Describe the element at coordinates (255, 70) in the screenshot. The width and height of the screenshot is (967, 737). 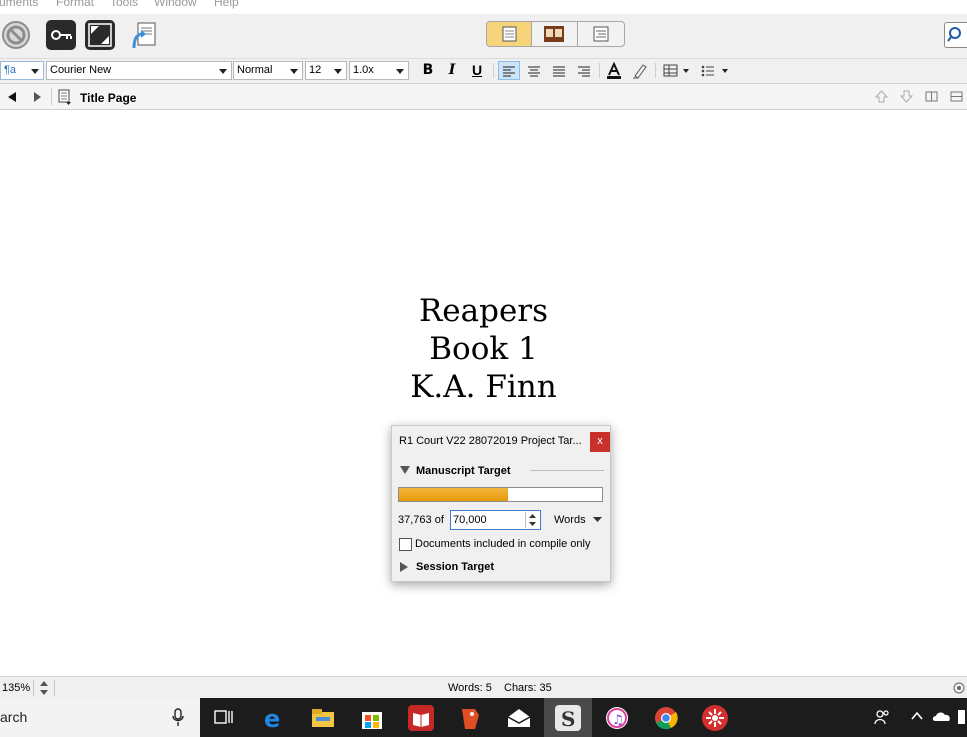
I see `typeface-value: Normal` at that location.